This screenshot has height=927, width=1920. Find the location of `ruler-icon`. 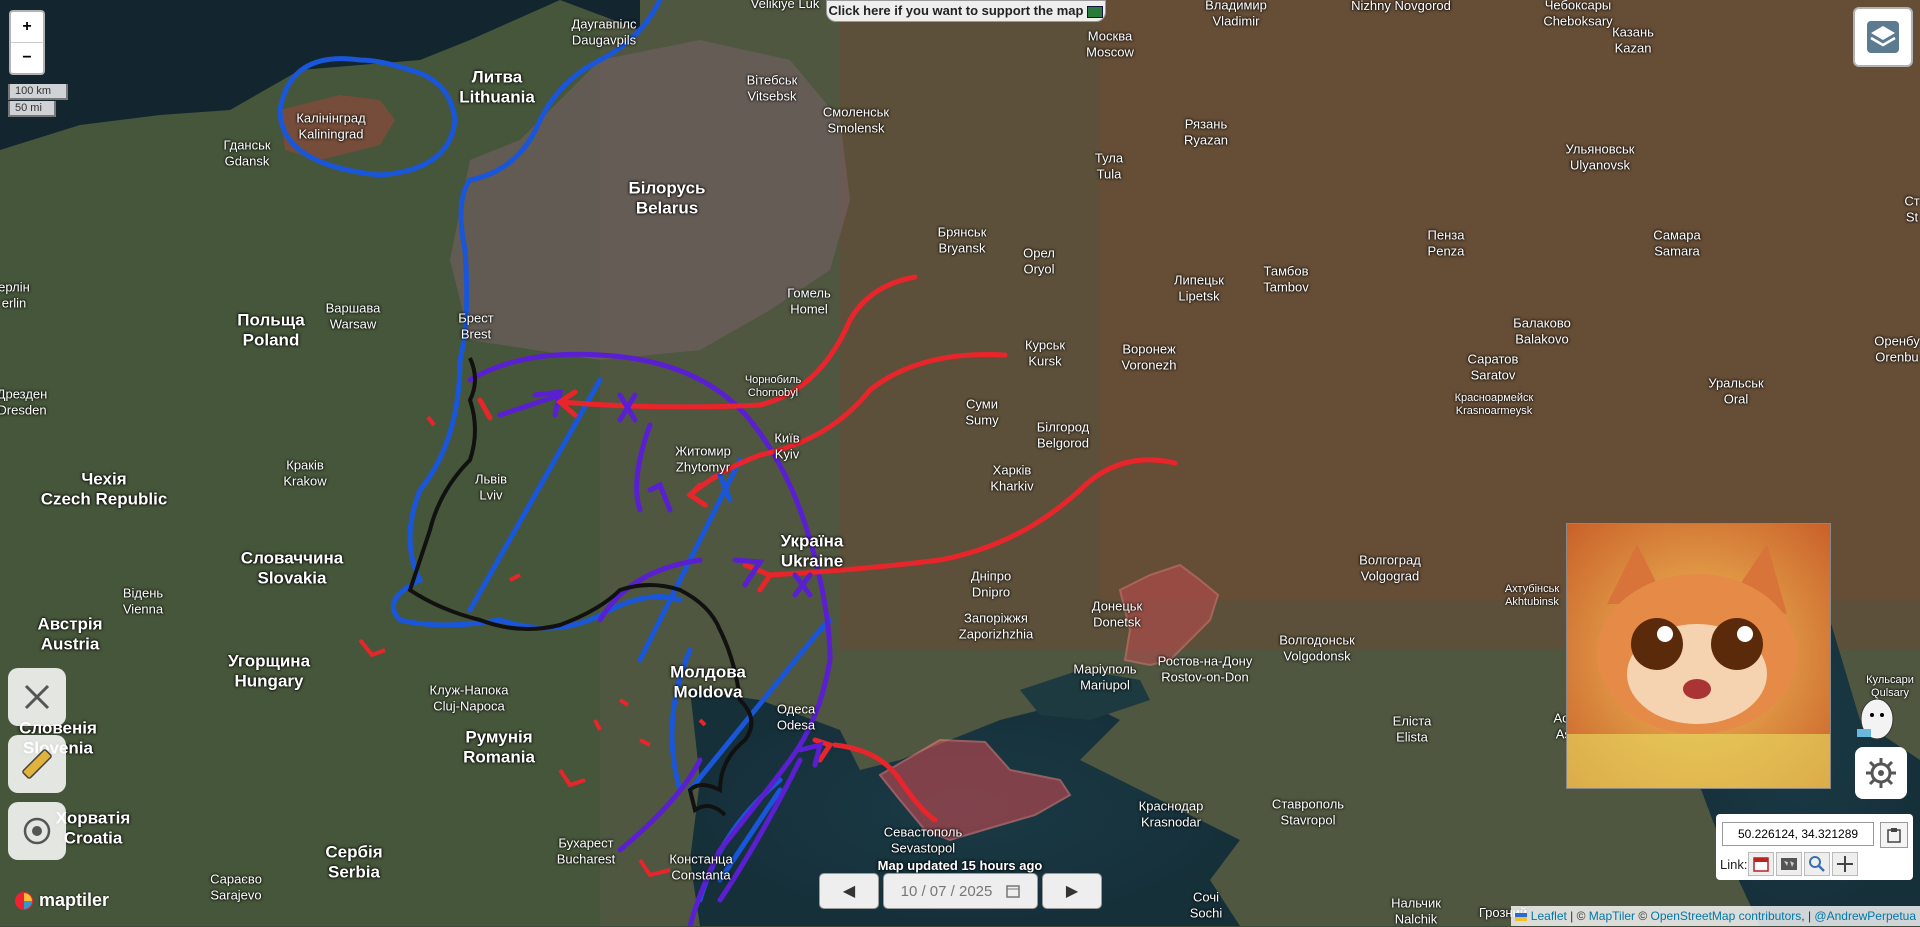

ruler-icon is located at coordinates (37, 764).